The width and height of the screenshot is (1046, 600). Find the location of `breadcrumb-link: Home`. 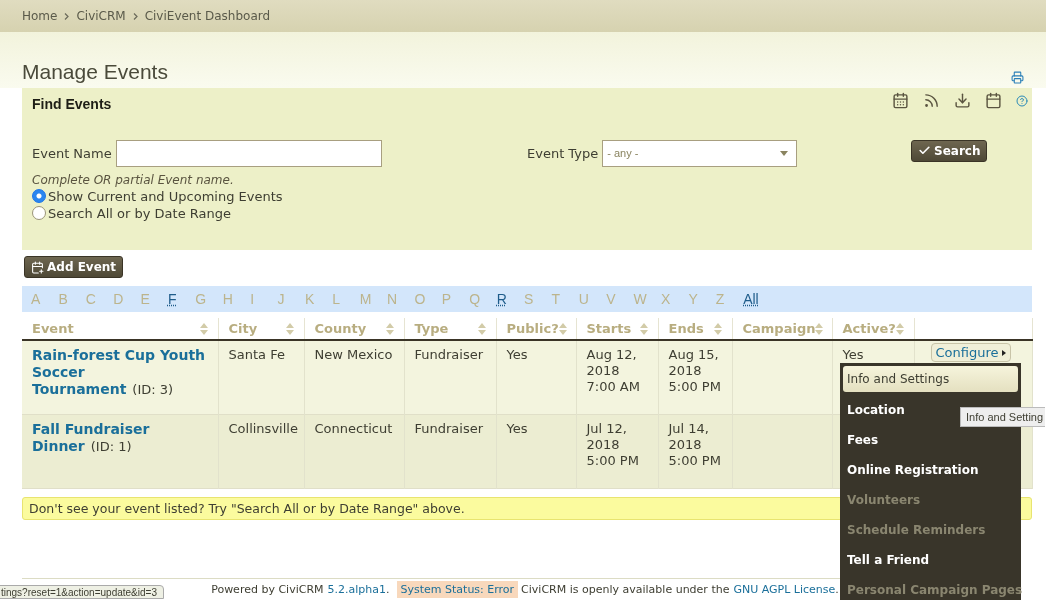

breadcrumb-link: Home is located at coordinates (40, 16).